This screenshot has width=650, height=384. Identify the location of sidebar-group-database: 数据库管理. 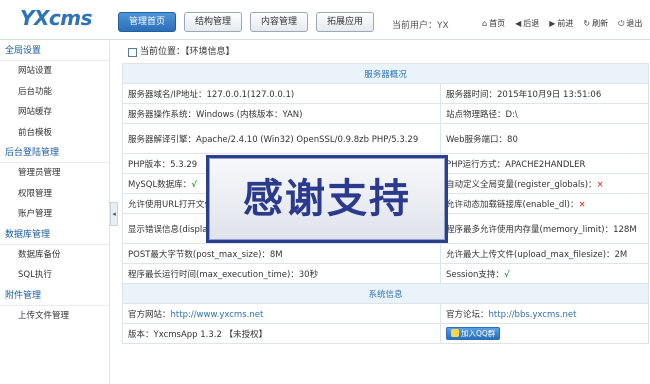
(54, 235).